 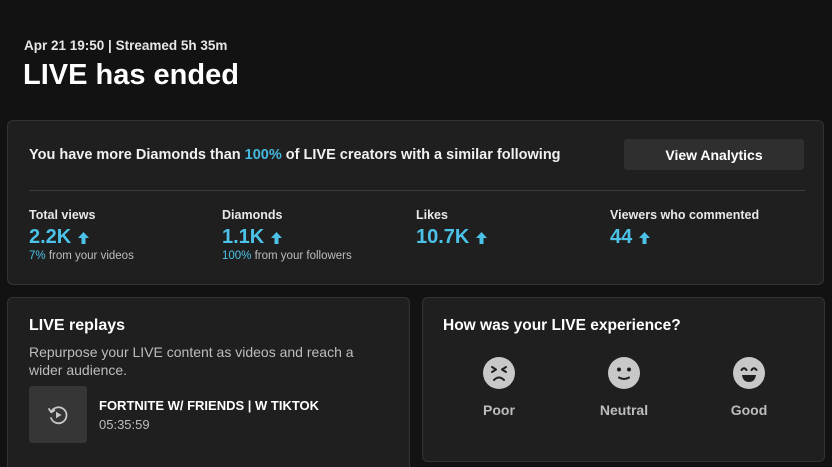 What do you see at coordinates (137, 155) in the screenshot?
I see `diamond-prefix: You have more Diamonds than` at bounding box center [137, 155].